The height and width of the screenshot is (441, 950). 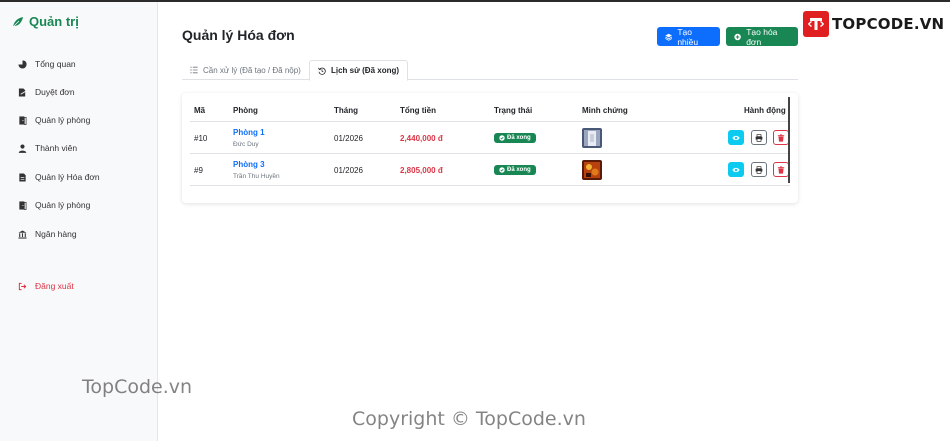 I want to click on invoice-total: 2,805,000 đ, so click(x=421, y=170).